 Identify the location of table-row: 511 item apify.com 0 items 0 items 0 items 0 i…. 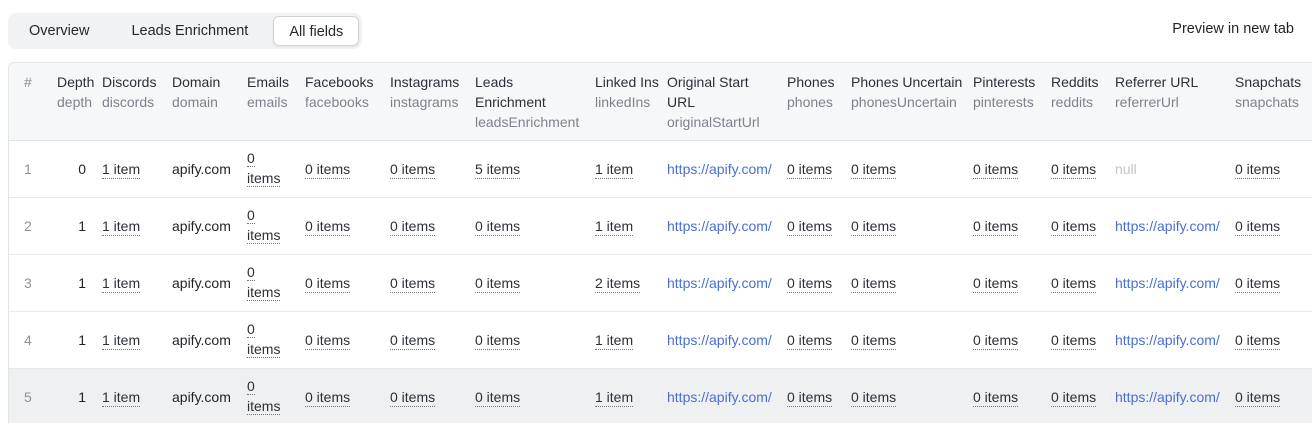
(660, 395).